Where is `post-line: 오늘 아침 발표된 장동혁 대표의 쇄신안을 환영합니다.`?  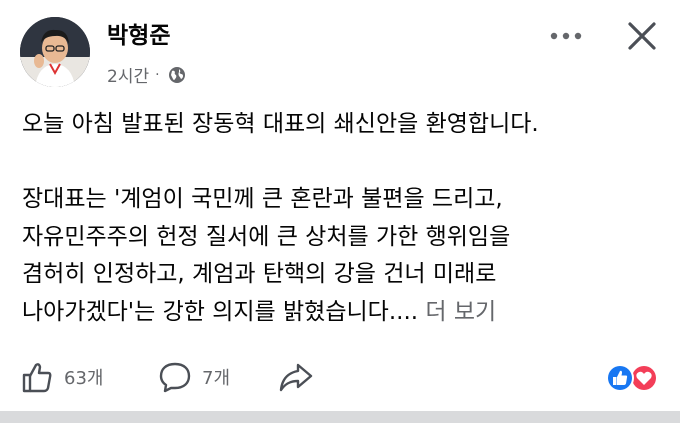 post-line: 오늘 아침 발표된 장동혁 대표의 쇄신안을 환영합니다. is located at coordinates (280, 124).